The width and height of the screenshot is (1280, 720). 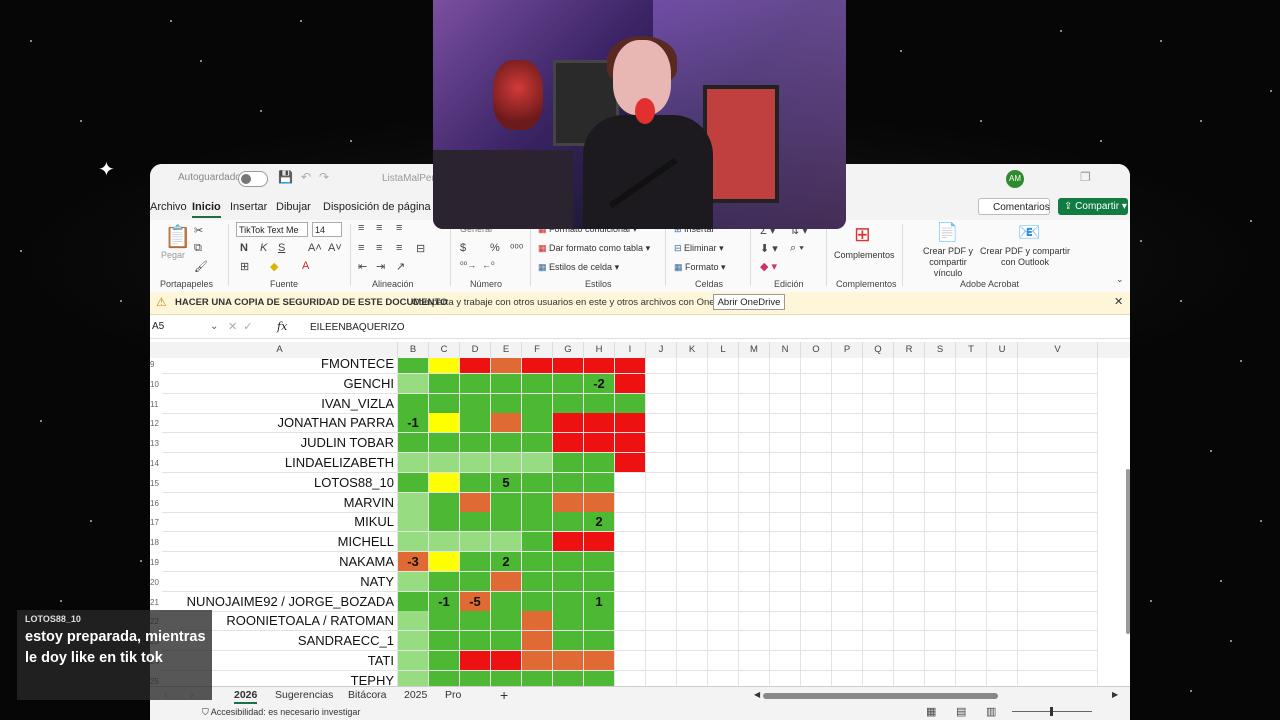 I want to click on pdf-link-button: Crear PDF y compartir vínculo, so click(x=948, y=262).